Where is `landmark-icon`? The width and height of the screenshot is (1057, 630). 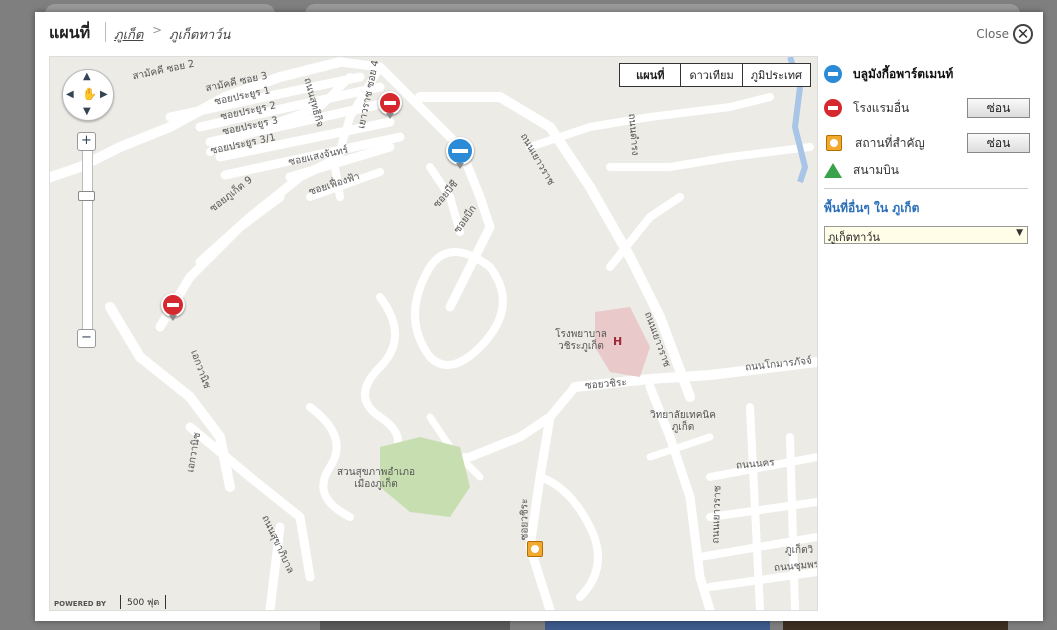 landmark-icon is located at coordinates (834, 143).